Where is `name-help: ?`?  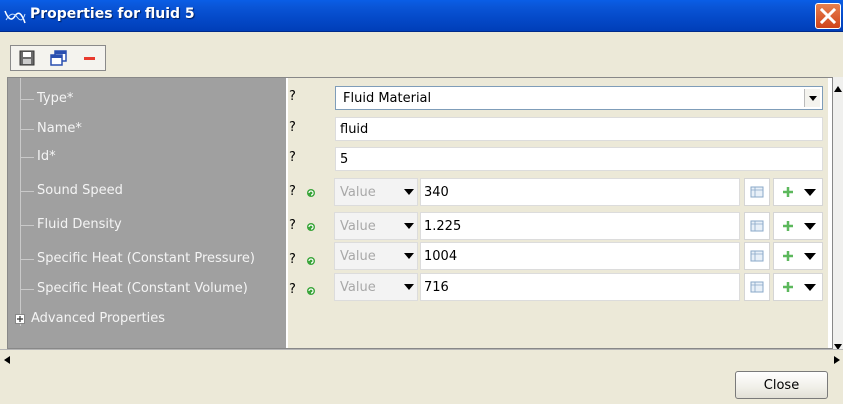 name-help: ? is located at coordinates (292, 127).